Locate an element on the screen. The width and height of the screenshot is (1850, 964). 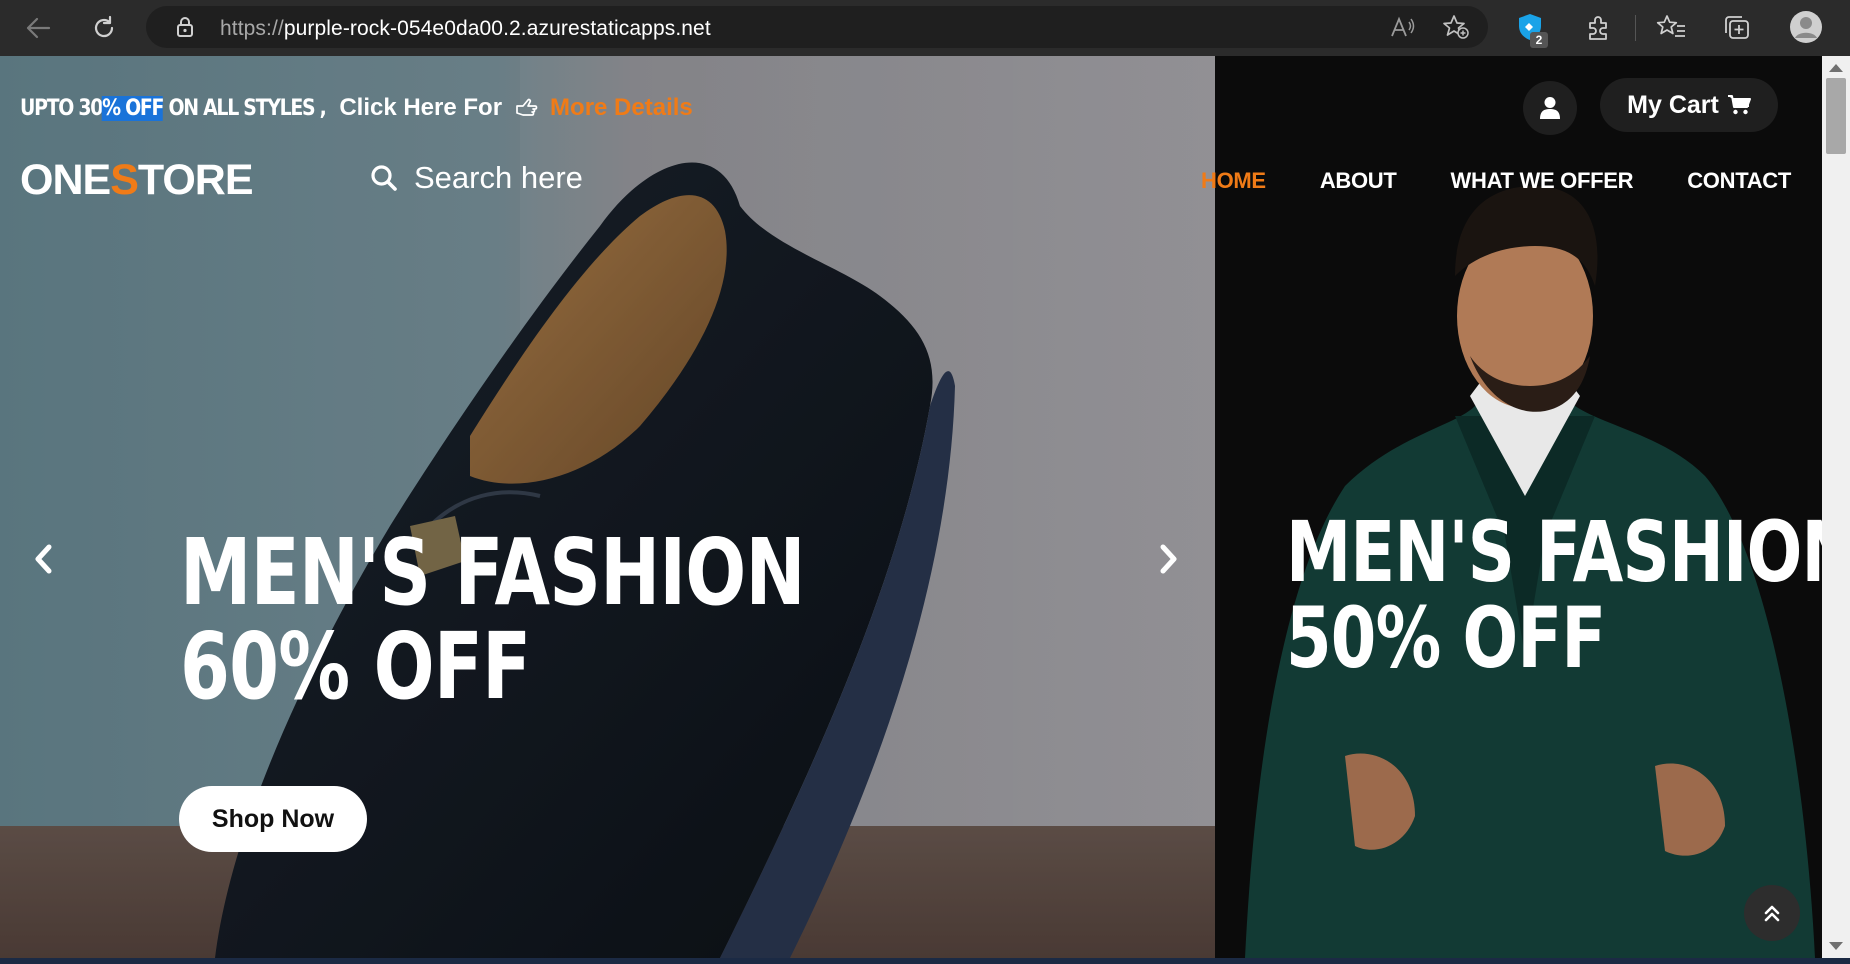
lock-icon is located at coordinates (185, 29).